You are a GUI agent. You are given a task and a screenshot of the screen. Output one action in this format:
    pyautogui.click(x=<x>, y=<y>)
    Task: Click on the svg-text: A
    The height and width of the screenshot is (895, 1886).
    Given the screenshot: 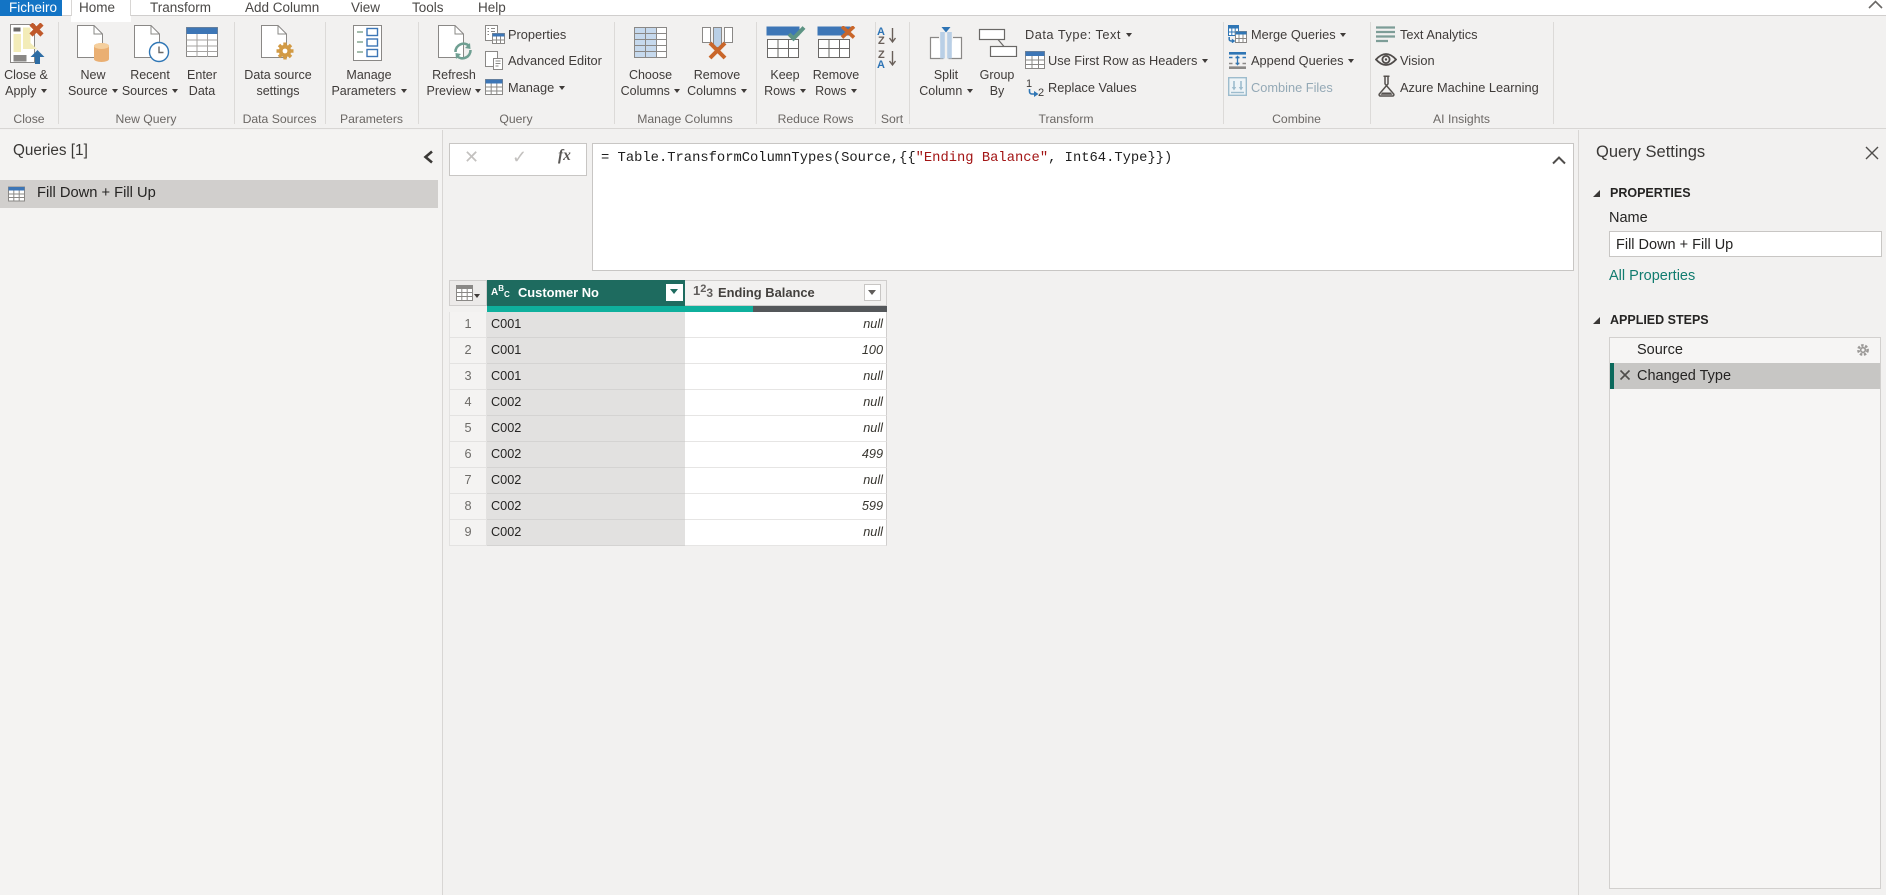 What is the action you would take?
    pyautogui.click(x=881, y=64)
    